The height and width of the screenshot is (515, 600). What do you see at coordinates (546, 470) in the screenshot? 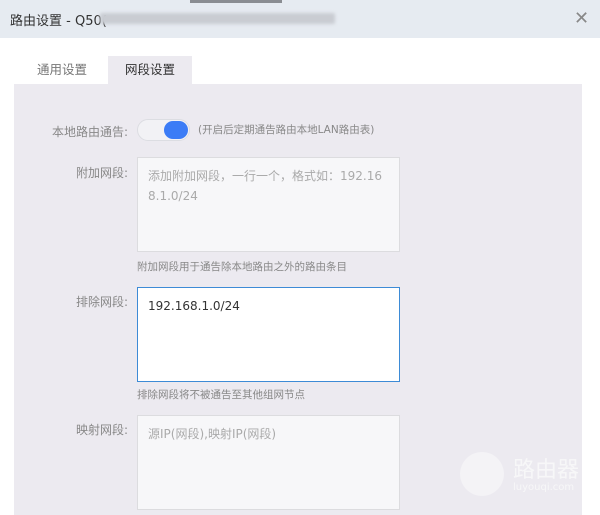
I see `watermark-text: 路由器` at bounding box center [546, 470].